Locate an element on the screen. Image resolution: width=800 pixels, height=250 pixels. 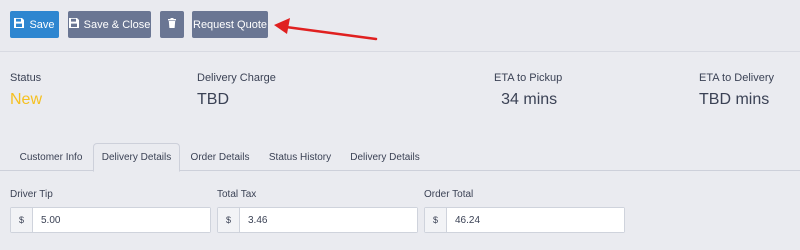
eta-delivery-label: ETA to Delivery is located at coordinates (736, 78).